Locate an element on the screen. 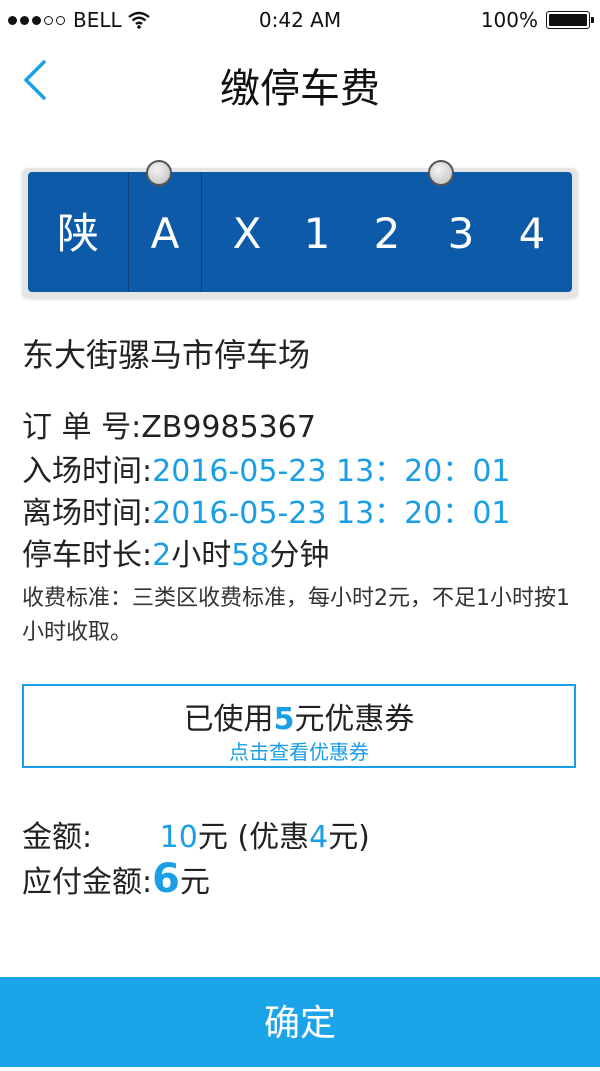 This screenshot has width=600, height=1071. plate-char: 1 is located at coordinates (317, 232).